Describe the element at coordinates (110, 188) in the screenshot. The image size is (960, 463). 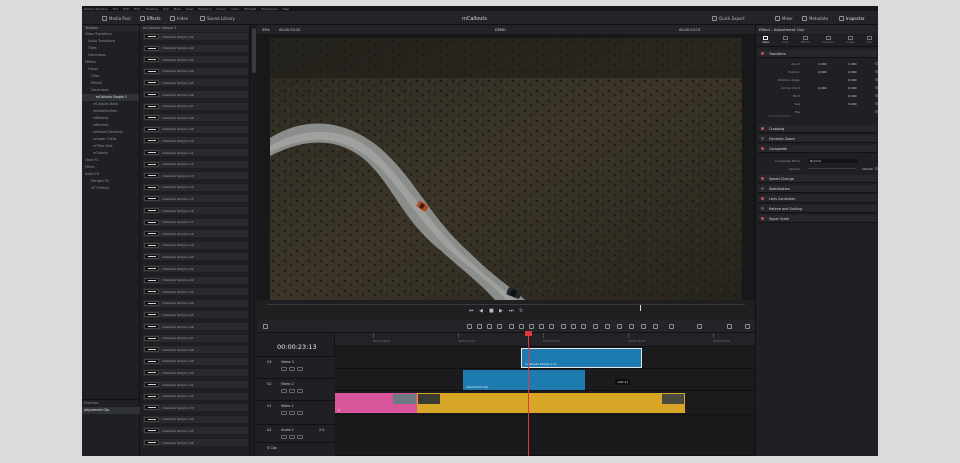
I see `tree-item: VST Effects` at that location.